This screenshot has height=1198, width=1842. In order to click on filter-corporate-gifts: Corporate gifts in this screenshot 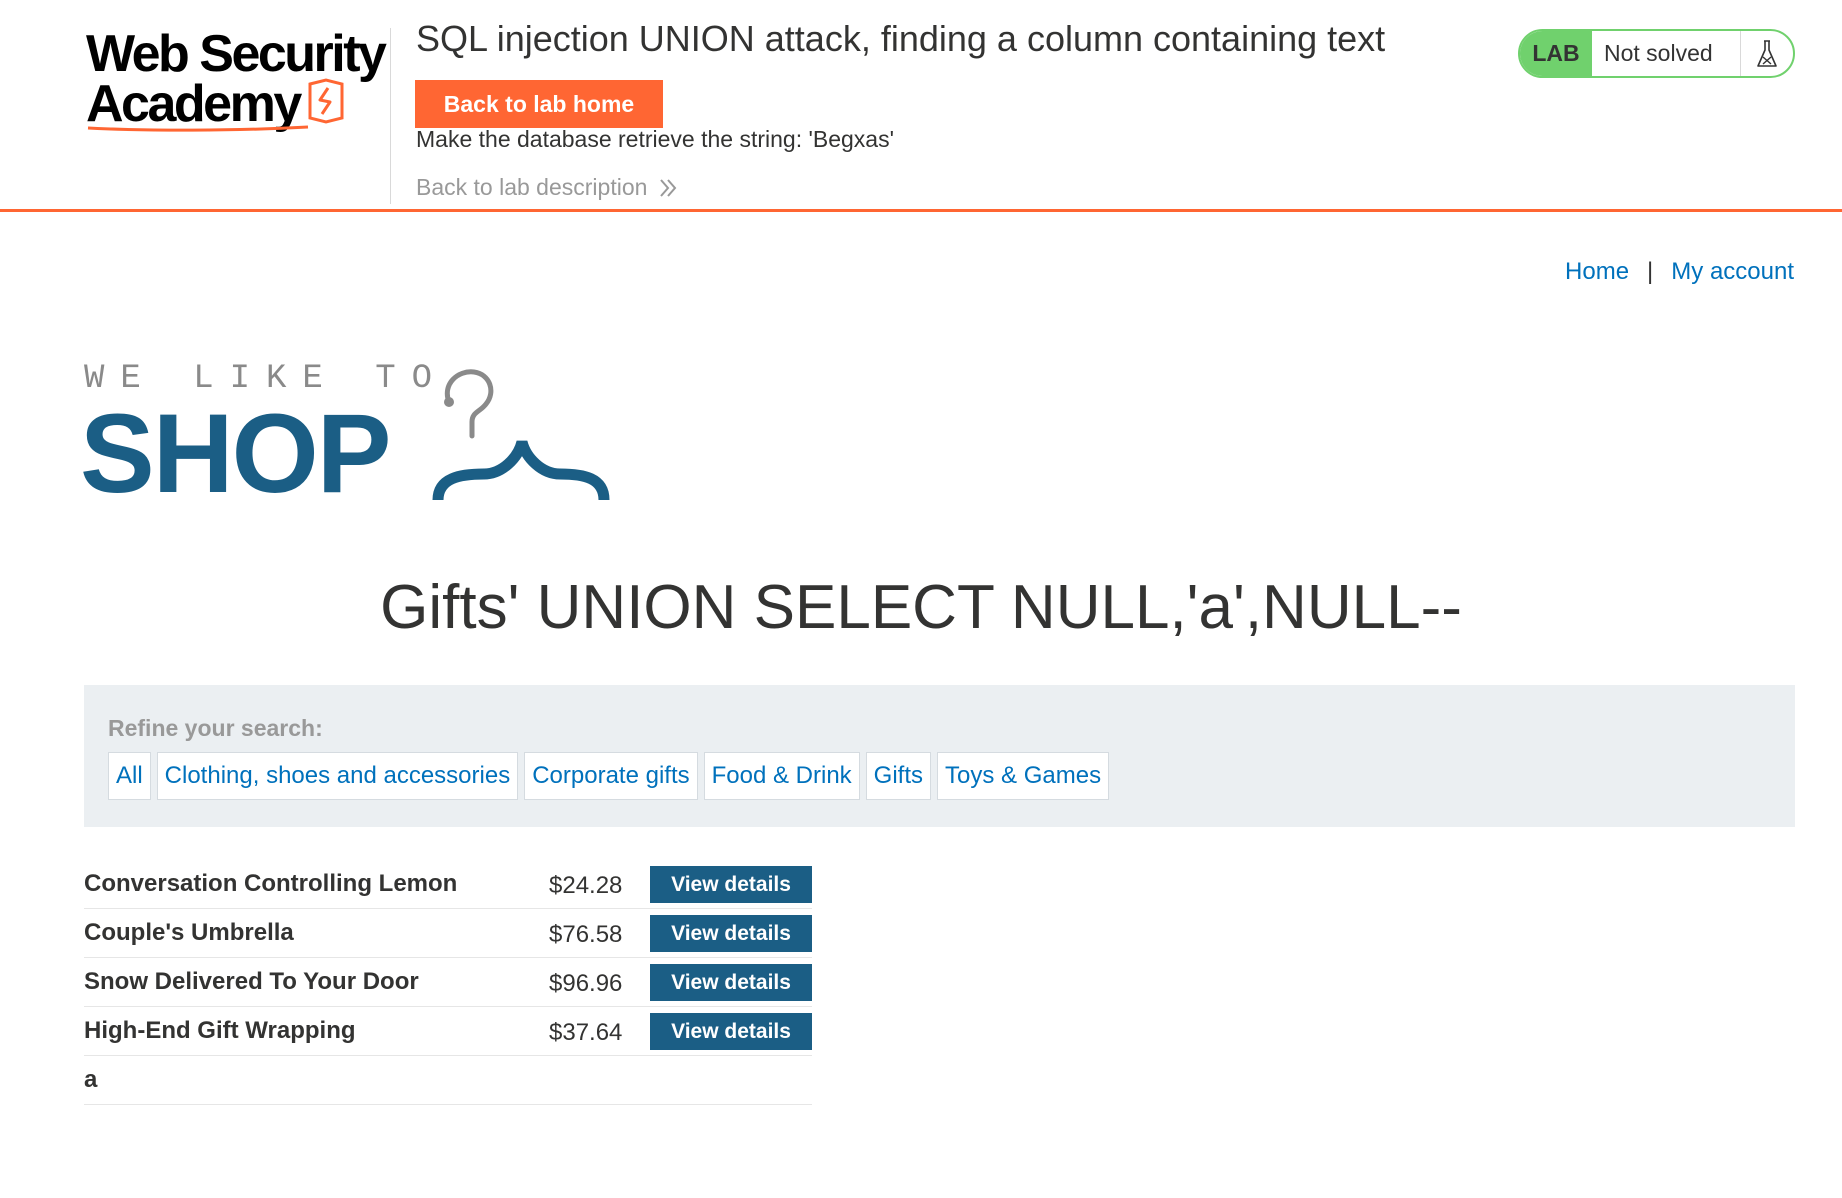, I will do `click(611, 776)`.